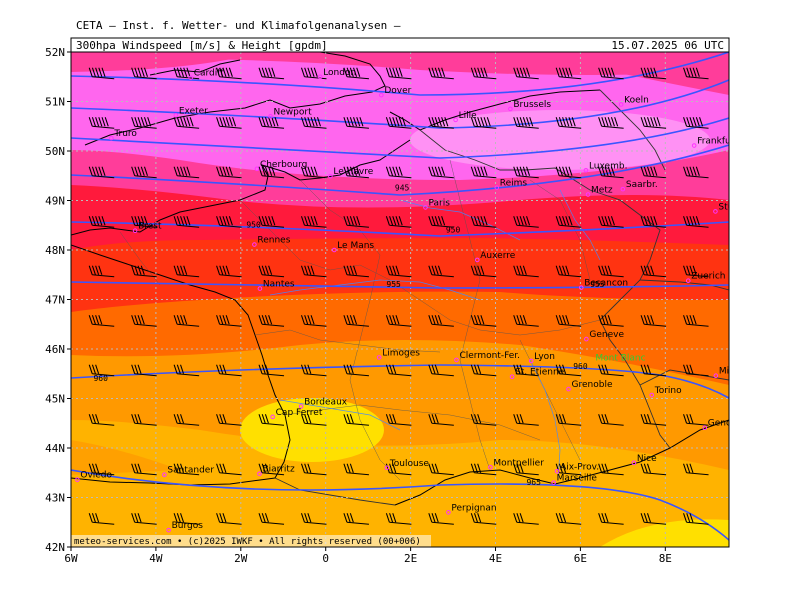 The width and height of the screenshot is (800, 600). Describe the element at coordinates (708, 277) in the screenshot. I see `city-label: Zuerich` at that location.